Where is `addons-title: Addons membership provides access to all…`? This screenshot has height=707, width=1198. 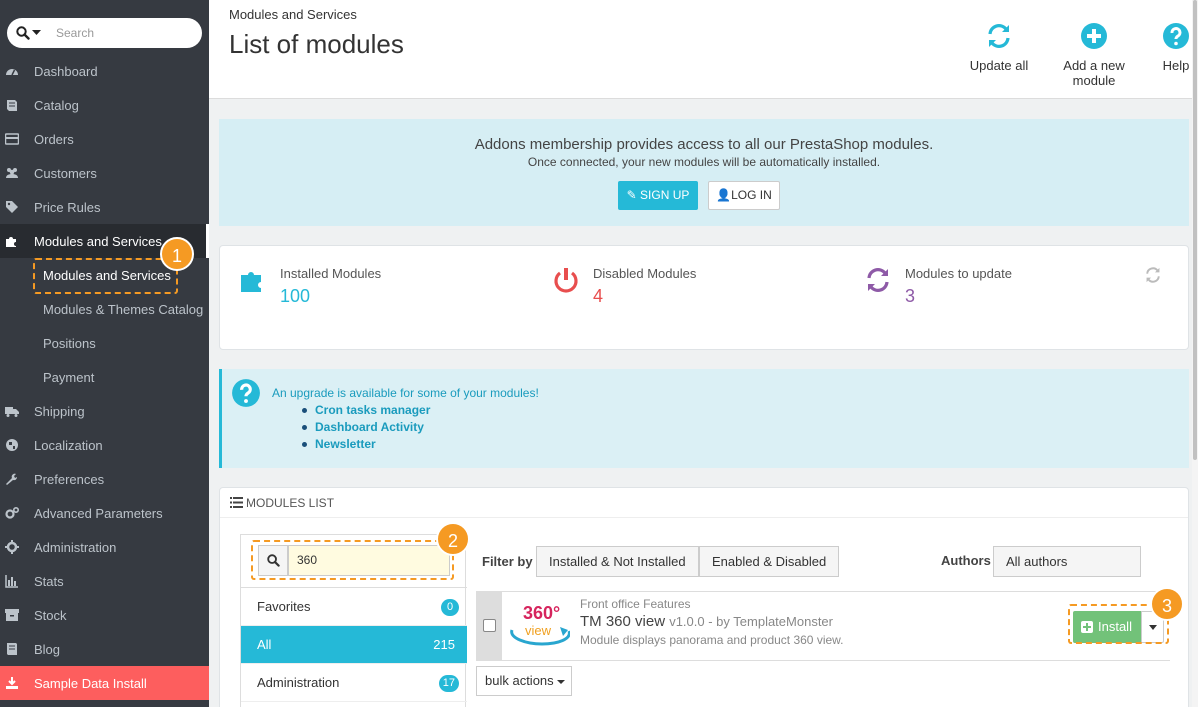
addons-title: Addons membership provides access to all… is located at coordinates (704, 144).